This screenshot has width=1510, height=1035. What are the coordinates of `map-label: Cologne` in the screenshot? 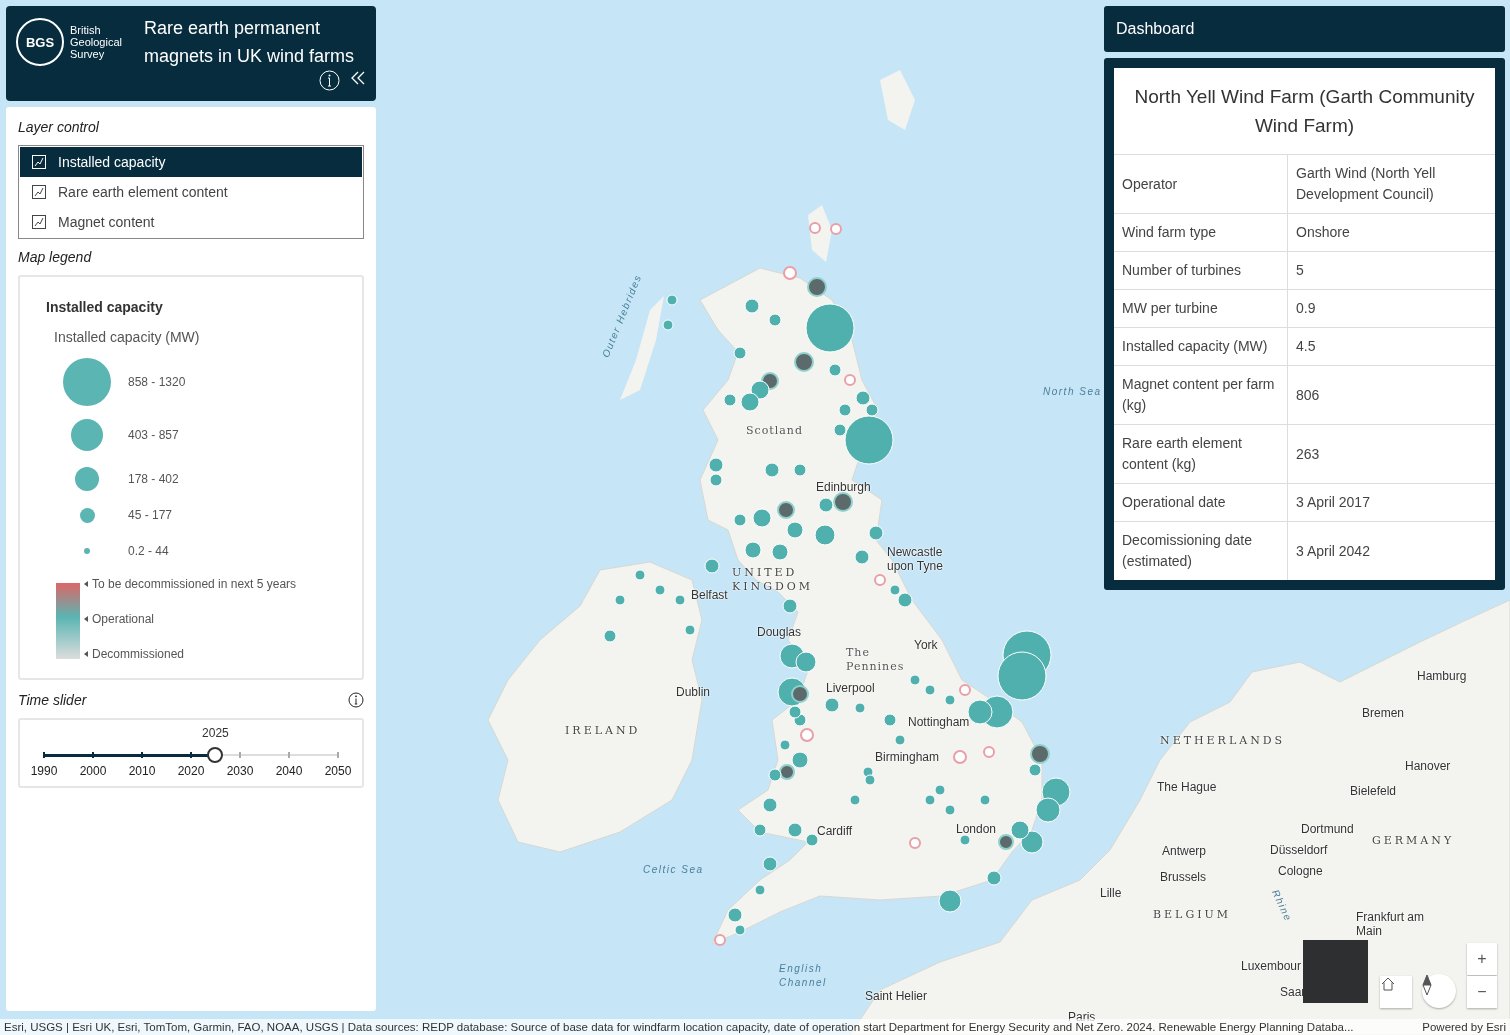 It's located at (1300, 871).